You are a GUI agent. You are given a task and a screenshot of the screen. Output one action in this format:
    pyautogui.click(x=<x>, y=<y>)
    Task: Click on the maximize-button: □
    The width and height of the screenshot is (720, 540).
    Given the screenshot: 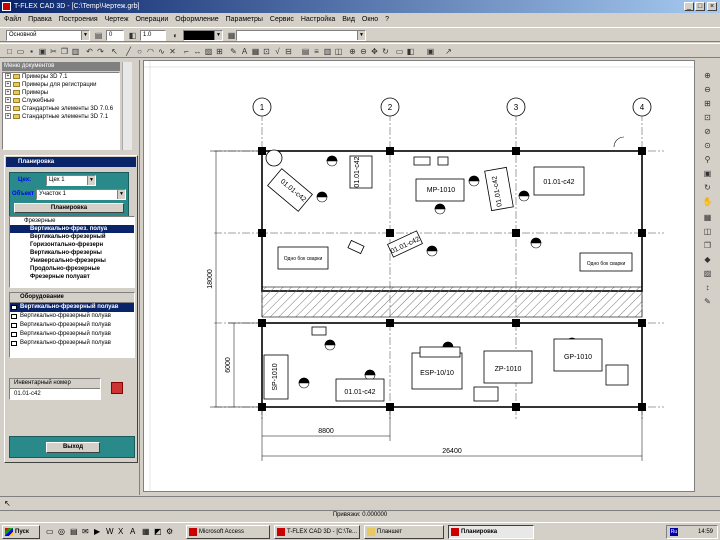 What is the action you would take?
    pyautogui.click(x=700, y=6)
    